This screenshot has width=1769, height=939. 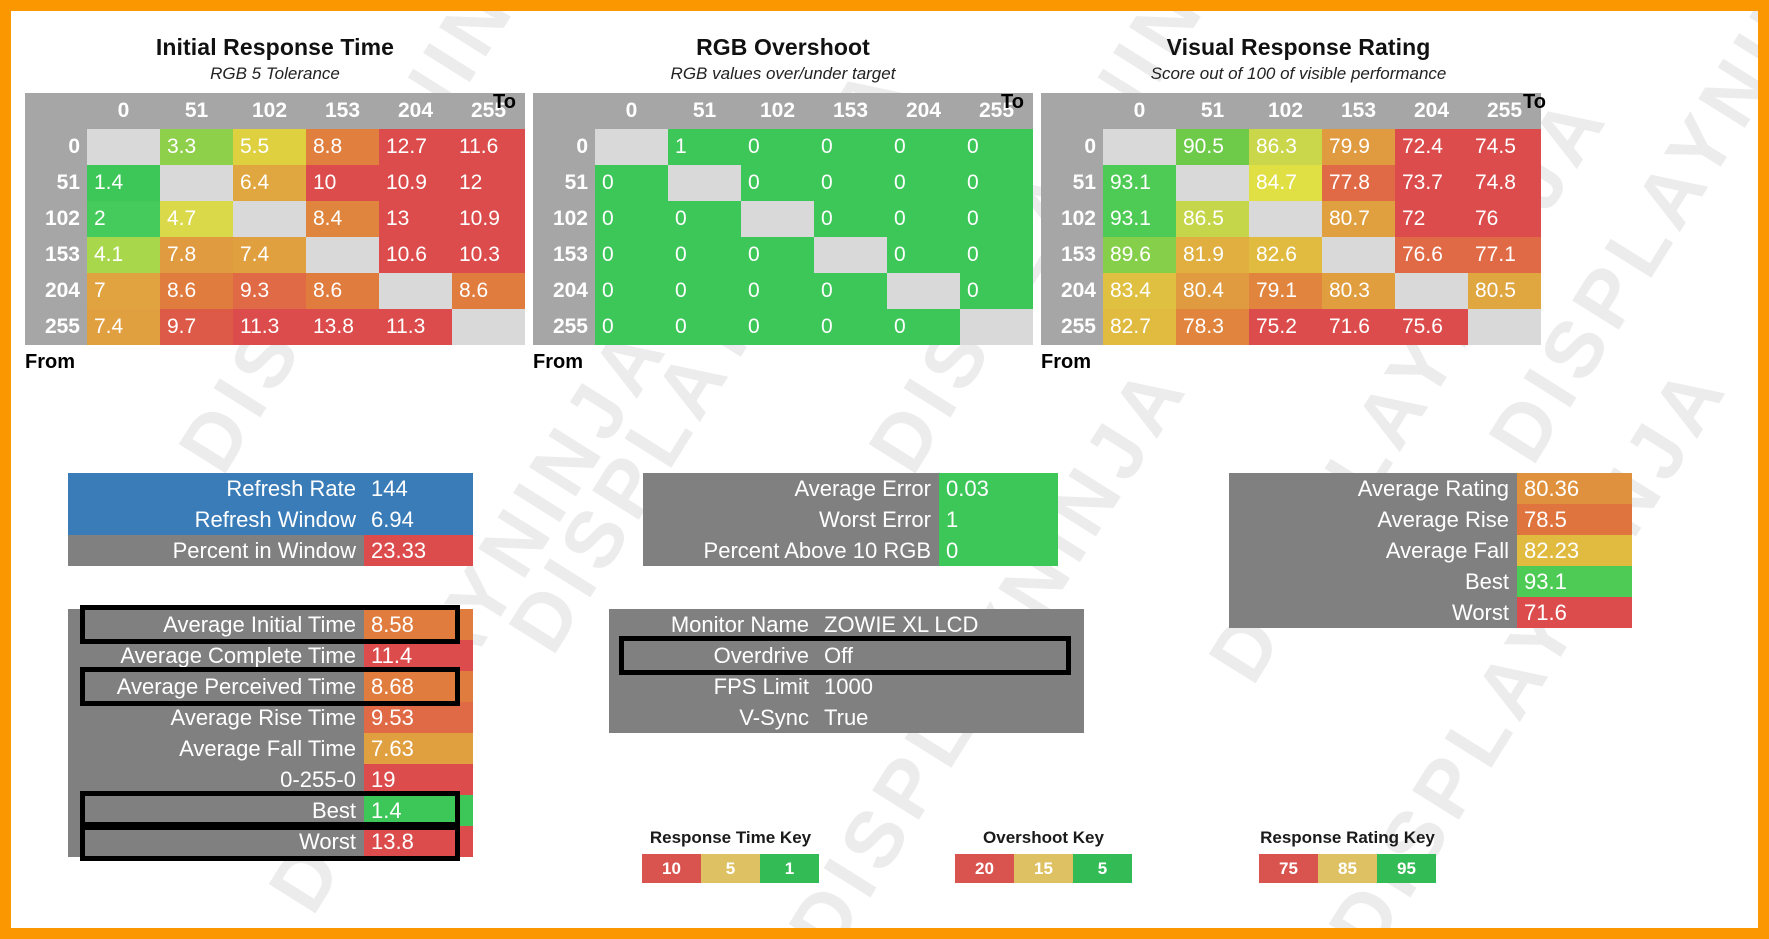 What do you see at coordinates (1212, 327) in the screenshot?
I see `matrix-cell: 78.3` at bounding box center [1212, 327].